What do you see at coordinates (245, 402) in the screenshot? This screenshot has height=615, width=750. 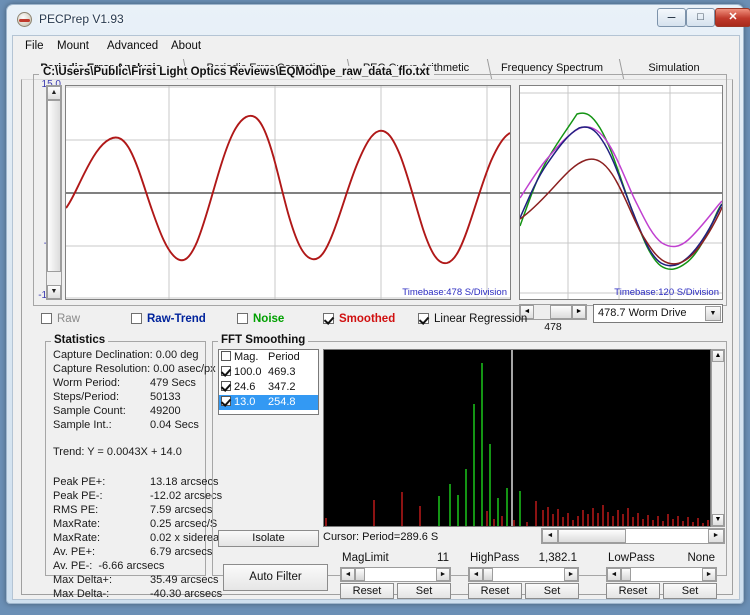 I see `row-mag: 13.0` at bounding box center [245, 402].